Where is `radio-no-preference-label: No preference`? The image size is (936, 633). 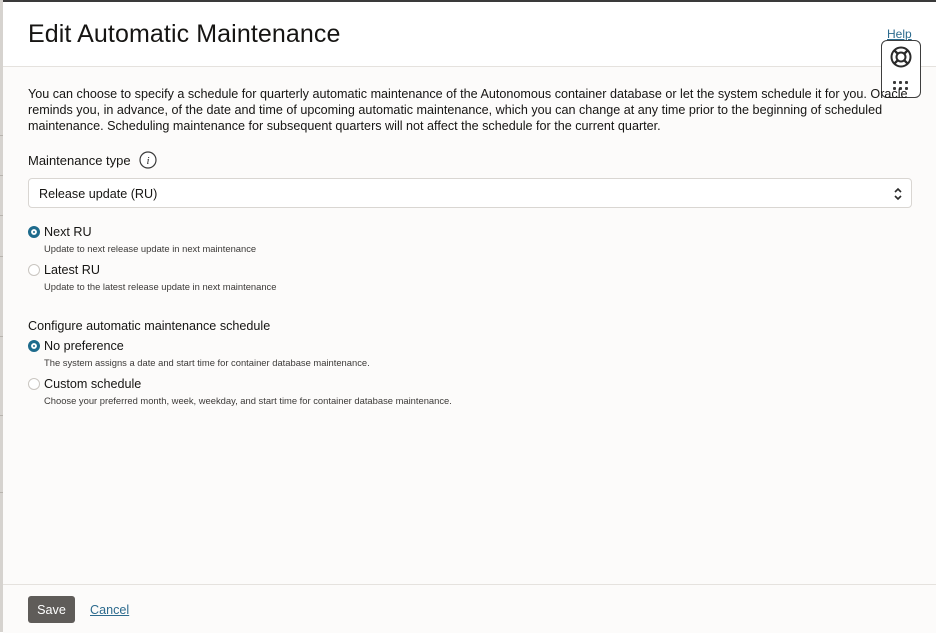 radio-no-preference-label: No preference is located at coordinates (84, 346).